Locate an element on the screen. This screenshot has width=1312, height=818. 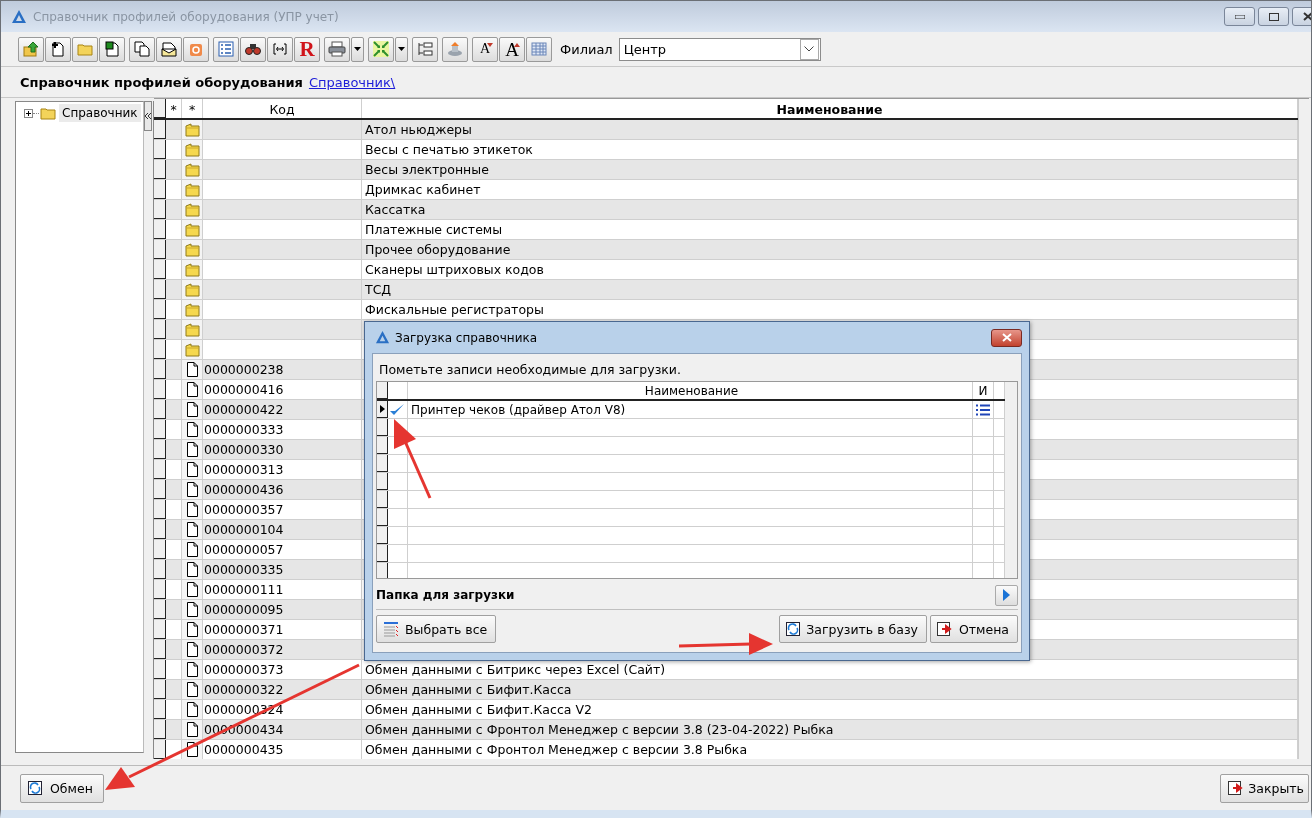
exit-icon is located at coordinates (1236, 788).